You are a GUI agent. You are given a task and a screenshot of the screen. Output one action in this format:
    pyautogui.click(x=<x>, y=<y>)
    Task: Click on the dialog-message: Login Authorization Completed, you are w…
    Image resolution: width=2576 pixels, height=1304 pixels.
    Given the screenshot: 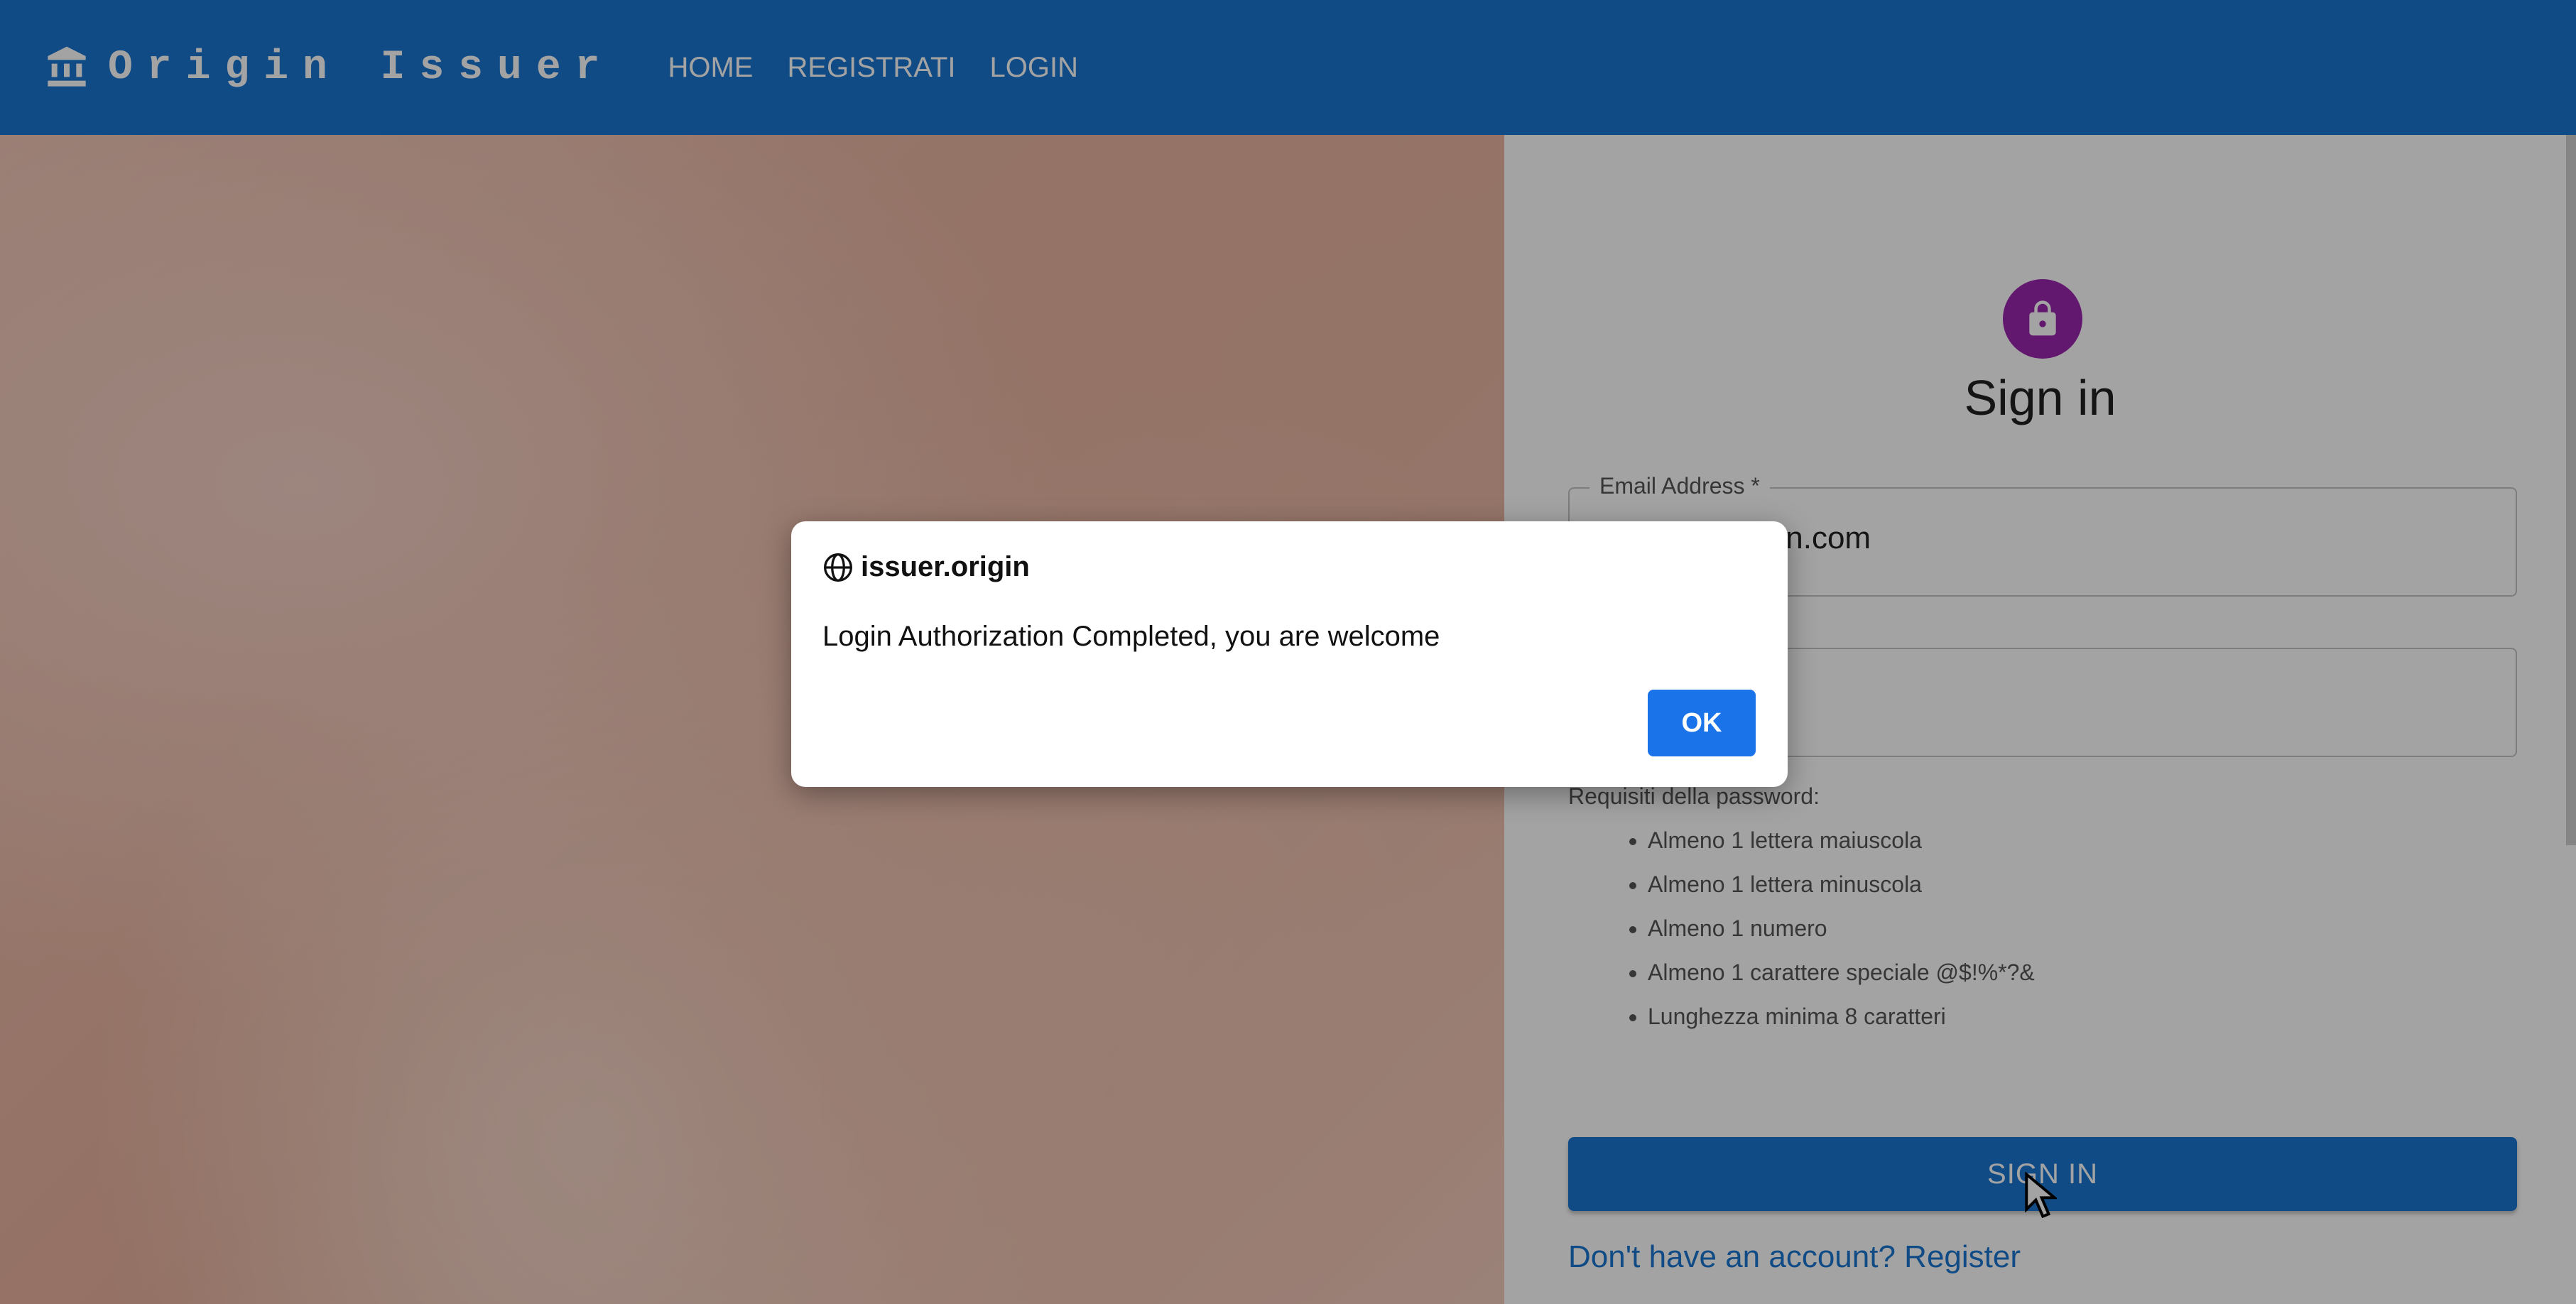 What is the action you would take?
    pyautogui.click(x=1131, y=636)
    